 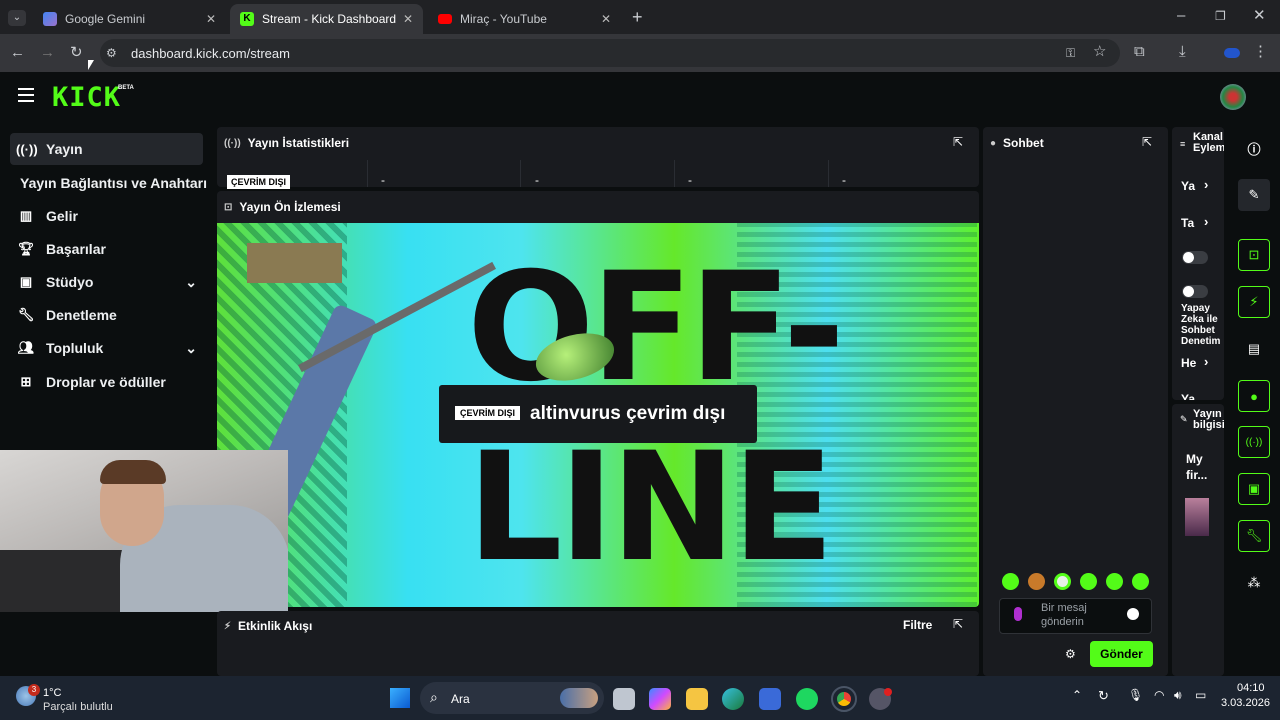 What do you see at coordinates (1159, 695) in the screenshot?
I see `wifi-icon: ◠` at bounding box center [1159, 695].